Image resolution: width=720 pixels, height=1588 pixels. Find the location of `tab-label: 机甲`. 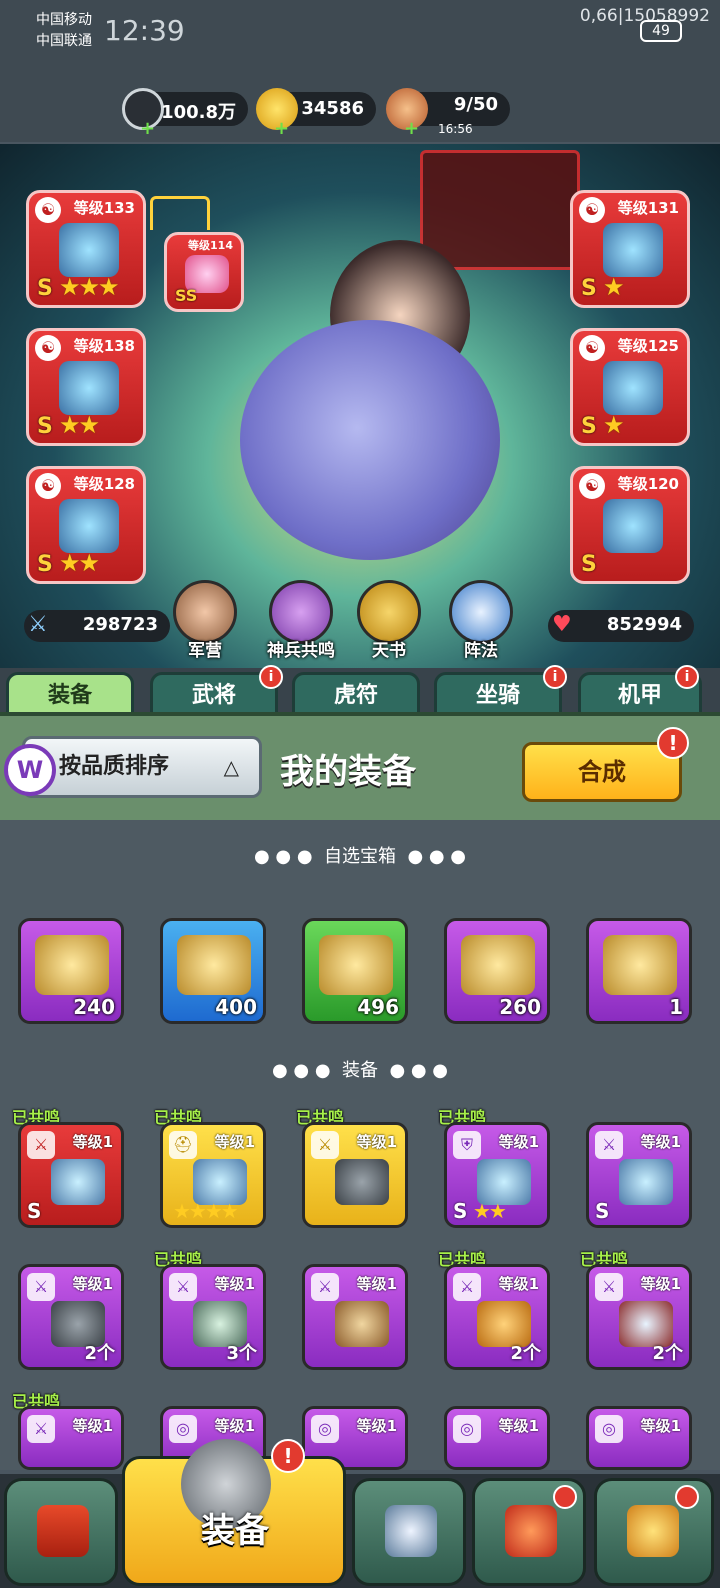

tab-label: 机甲 is located at coordinates (639, 695).